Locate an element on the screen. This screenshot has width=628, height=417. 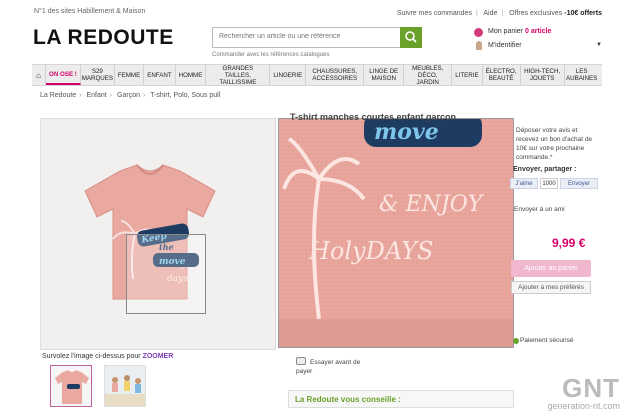
nav-item-lingerie: LINGERIE is located at coordinates (288, 75).